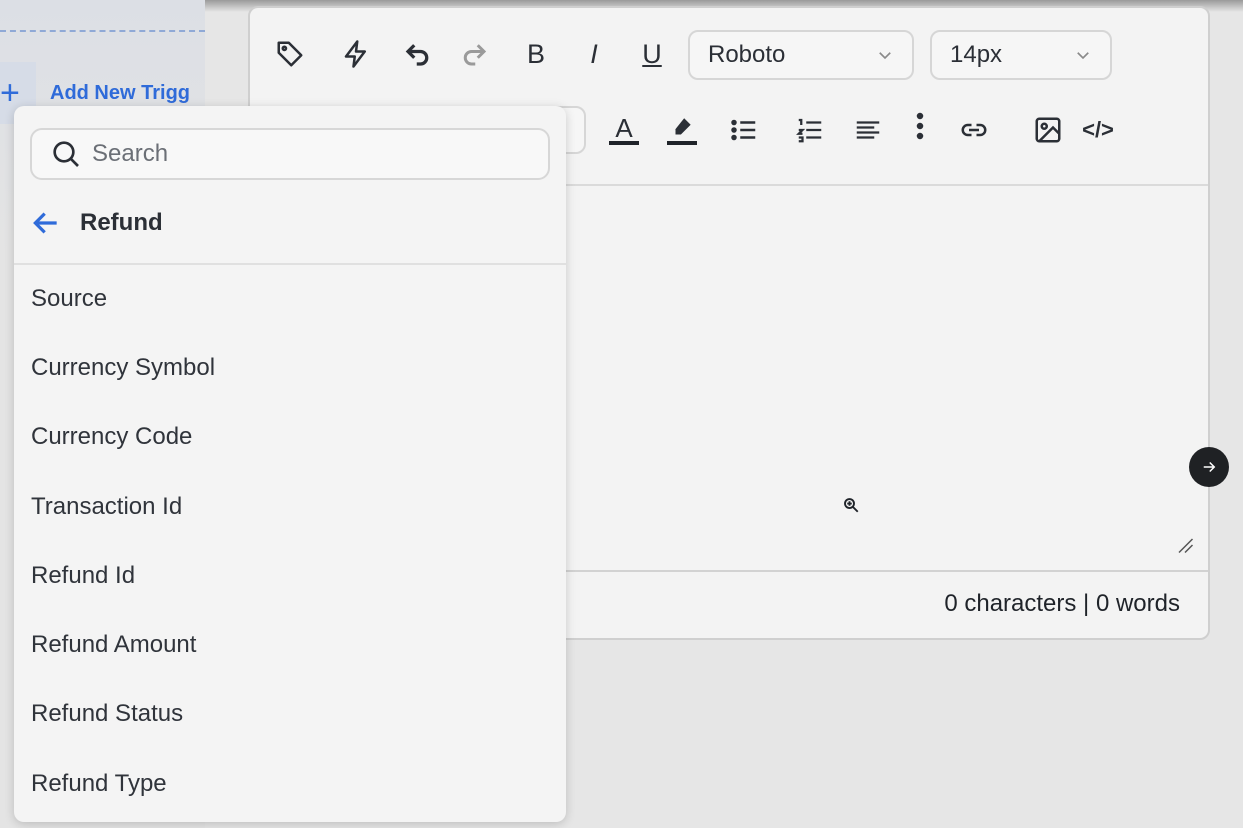 The height and width of the screenshot is (828, 1243). What do you see at coordinates (851, 505) in the screenshot?
I see `zoom-cursor-icon` at bounding box center [851, 505].